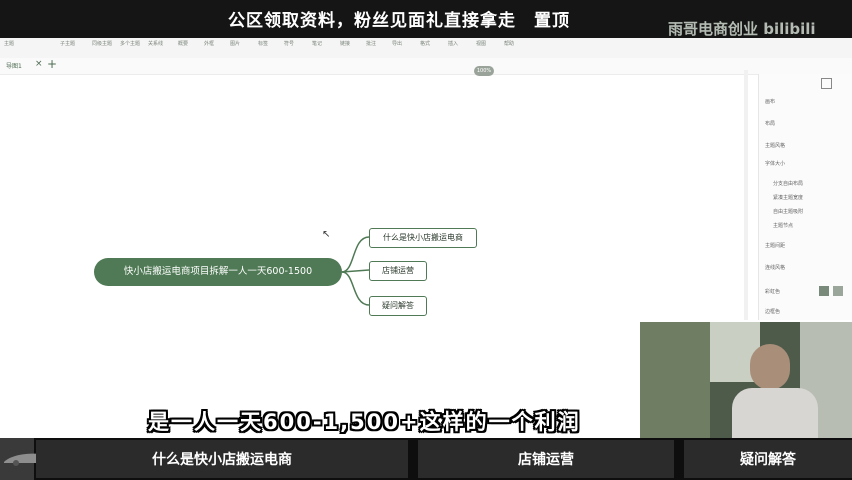  Describe the element at coordinates (826, 83) in the screenshot. I see `panel-grid-icon` at that location.